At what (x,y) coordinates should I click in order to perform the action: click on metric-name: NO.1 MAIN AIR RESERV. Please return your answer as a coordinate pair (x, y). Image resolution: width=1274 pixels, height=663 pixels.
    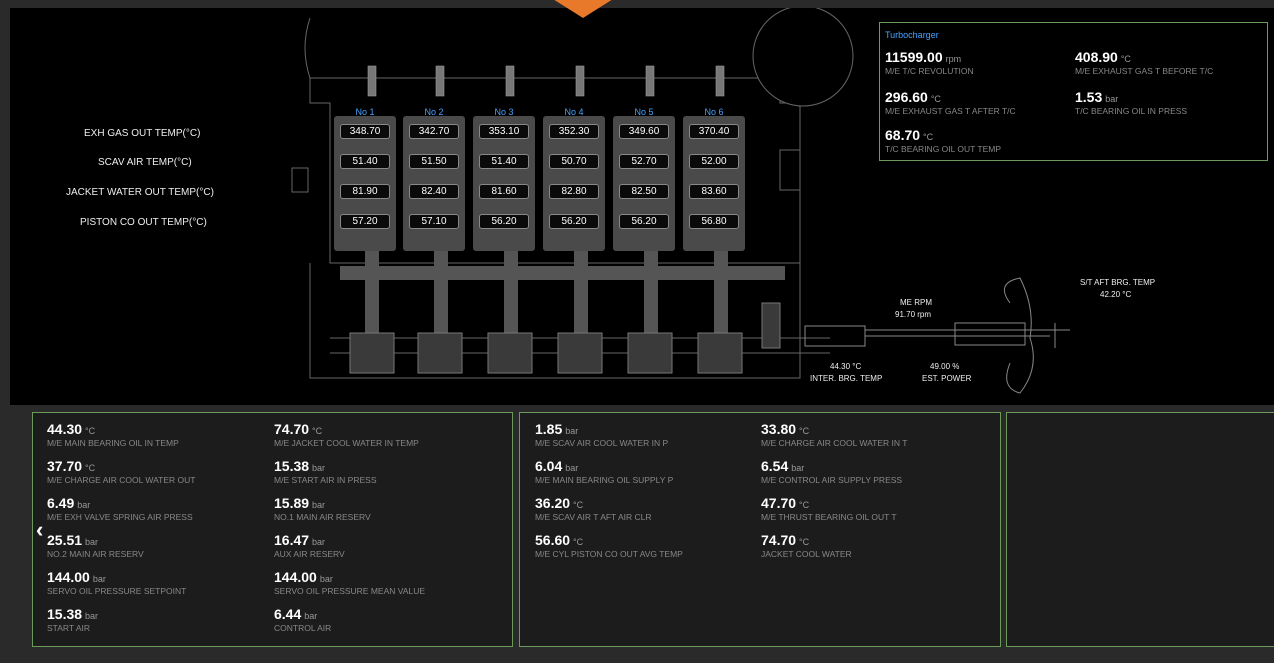
    Looking at the image, I should click on (322, 517).